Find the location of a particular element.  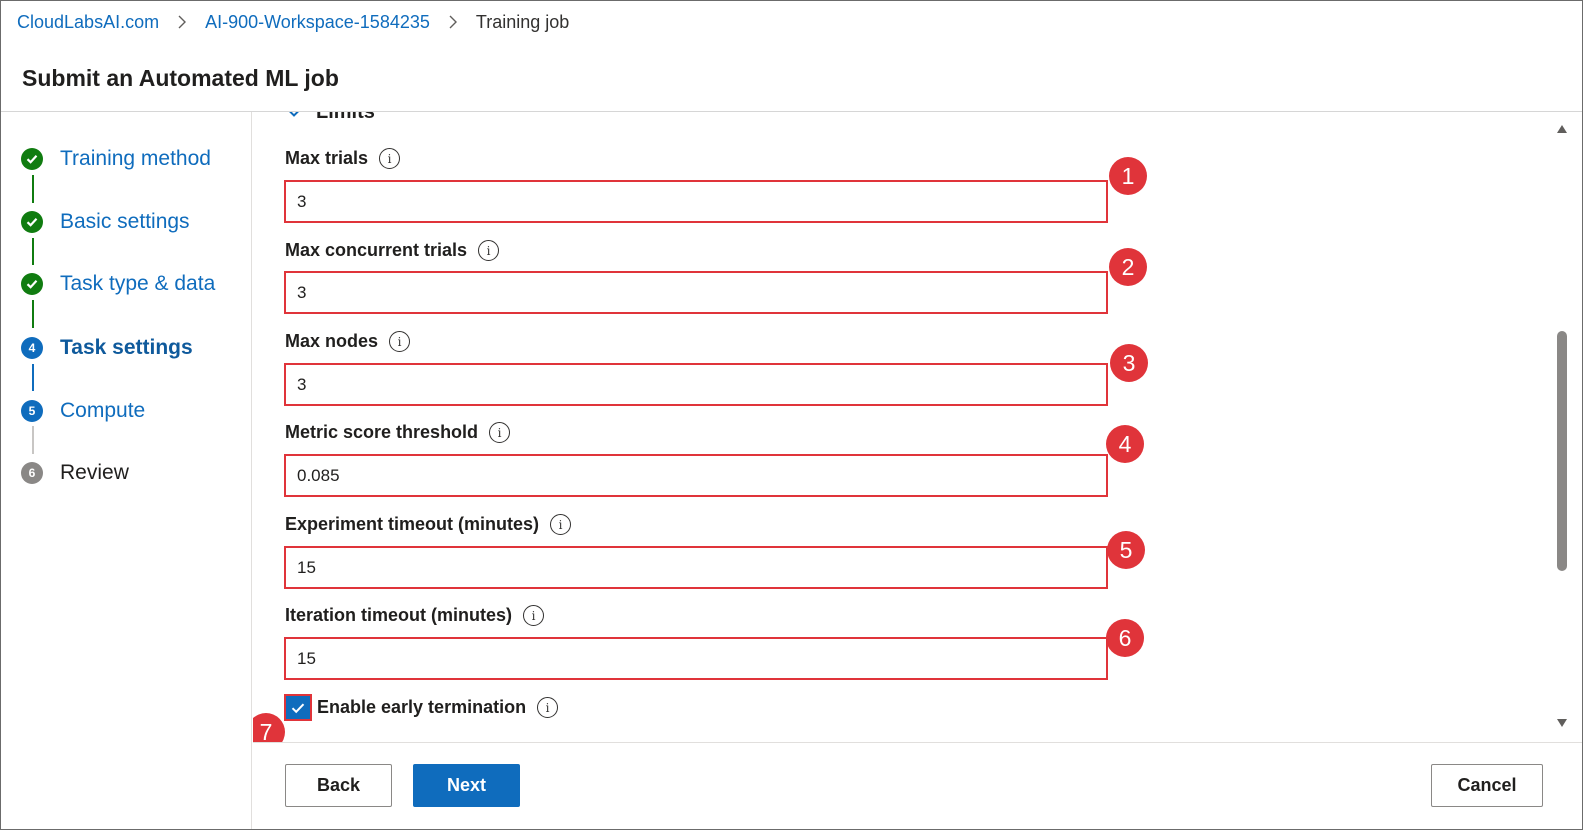

vertical-scrollbar is located at coordinates (1562, 427).